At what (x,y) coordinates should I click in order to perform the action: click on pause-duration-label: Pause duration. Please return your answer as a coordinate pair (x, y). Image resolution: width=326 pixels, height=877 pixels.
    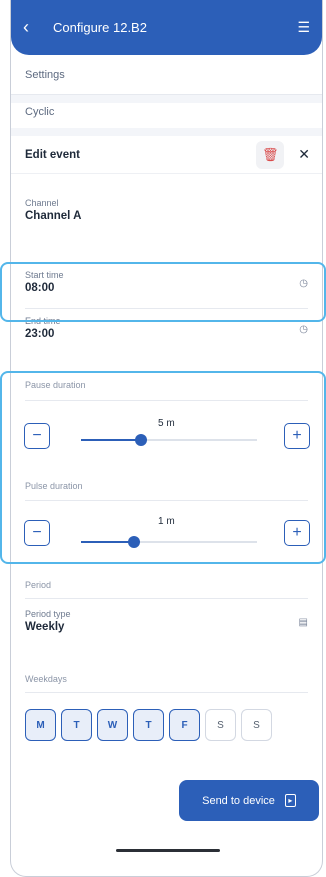
    Looking at the image, I should click on (55, 385).